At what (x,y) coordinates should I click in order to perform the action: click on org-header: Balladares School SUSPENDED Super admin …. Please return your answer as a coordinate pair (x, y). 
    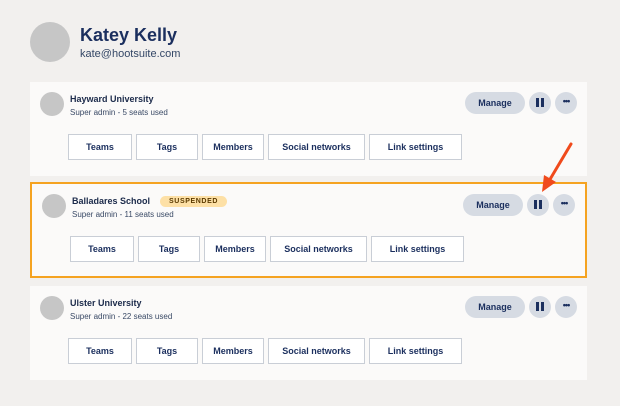
    Looking at the image, I should click on (134, 206).